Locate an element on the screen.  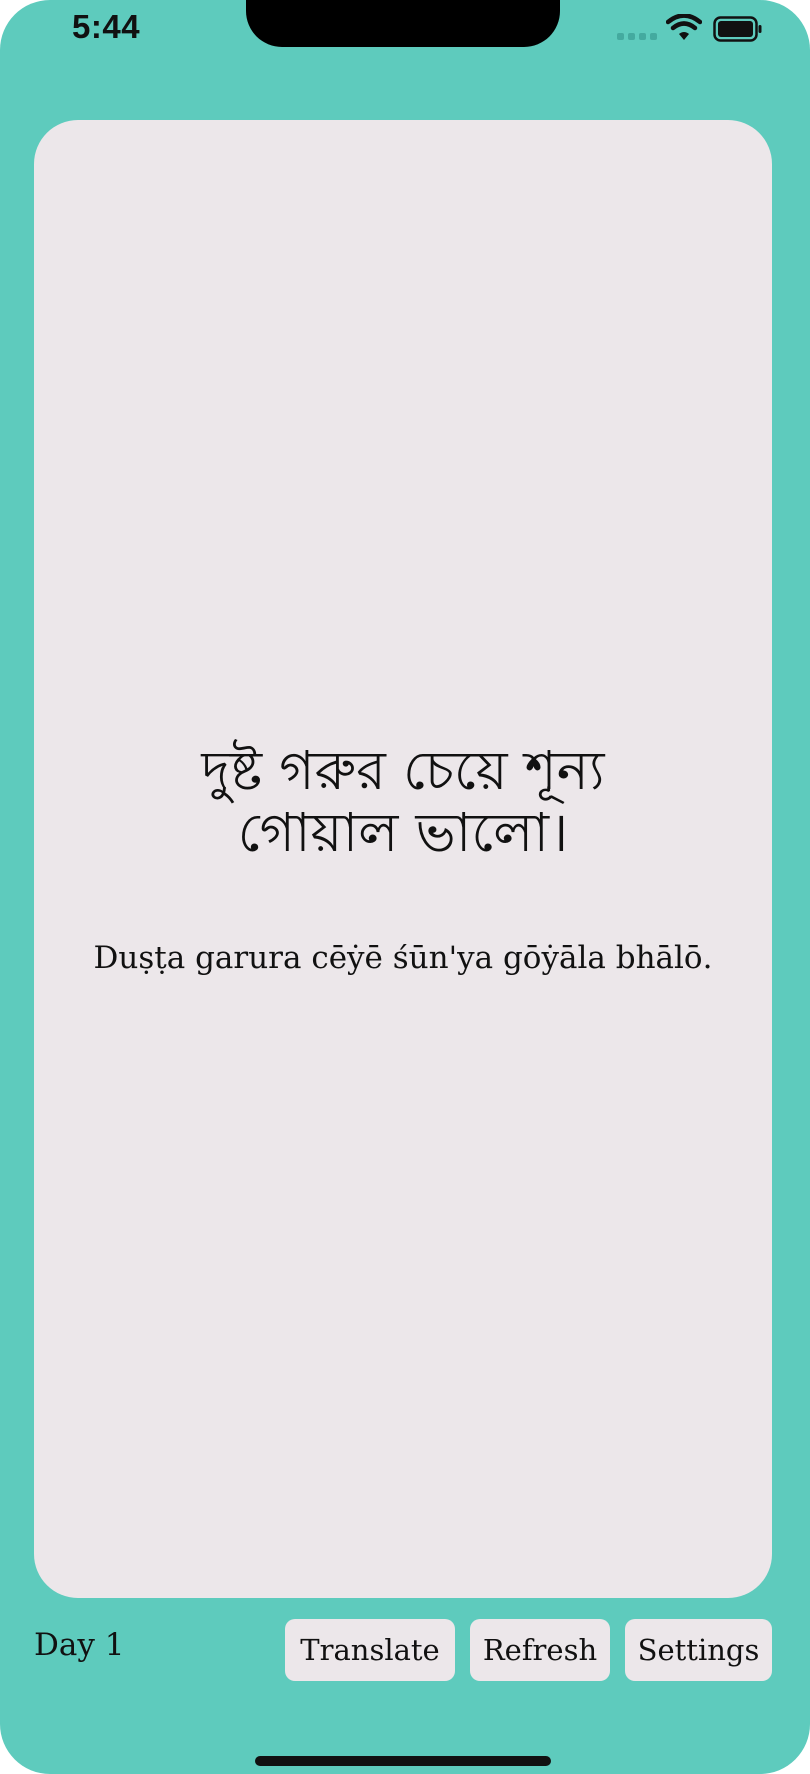
proverb-transliteration: Duṣṭa garura cēẏē śūn'ya gōẏāla bhālō. is located at coordinates (403, 958).